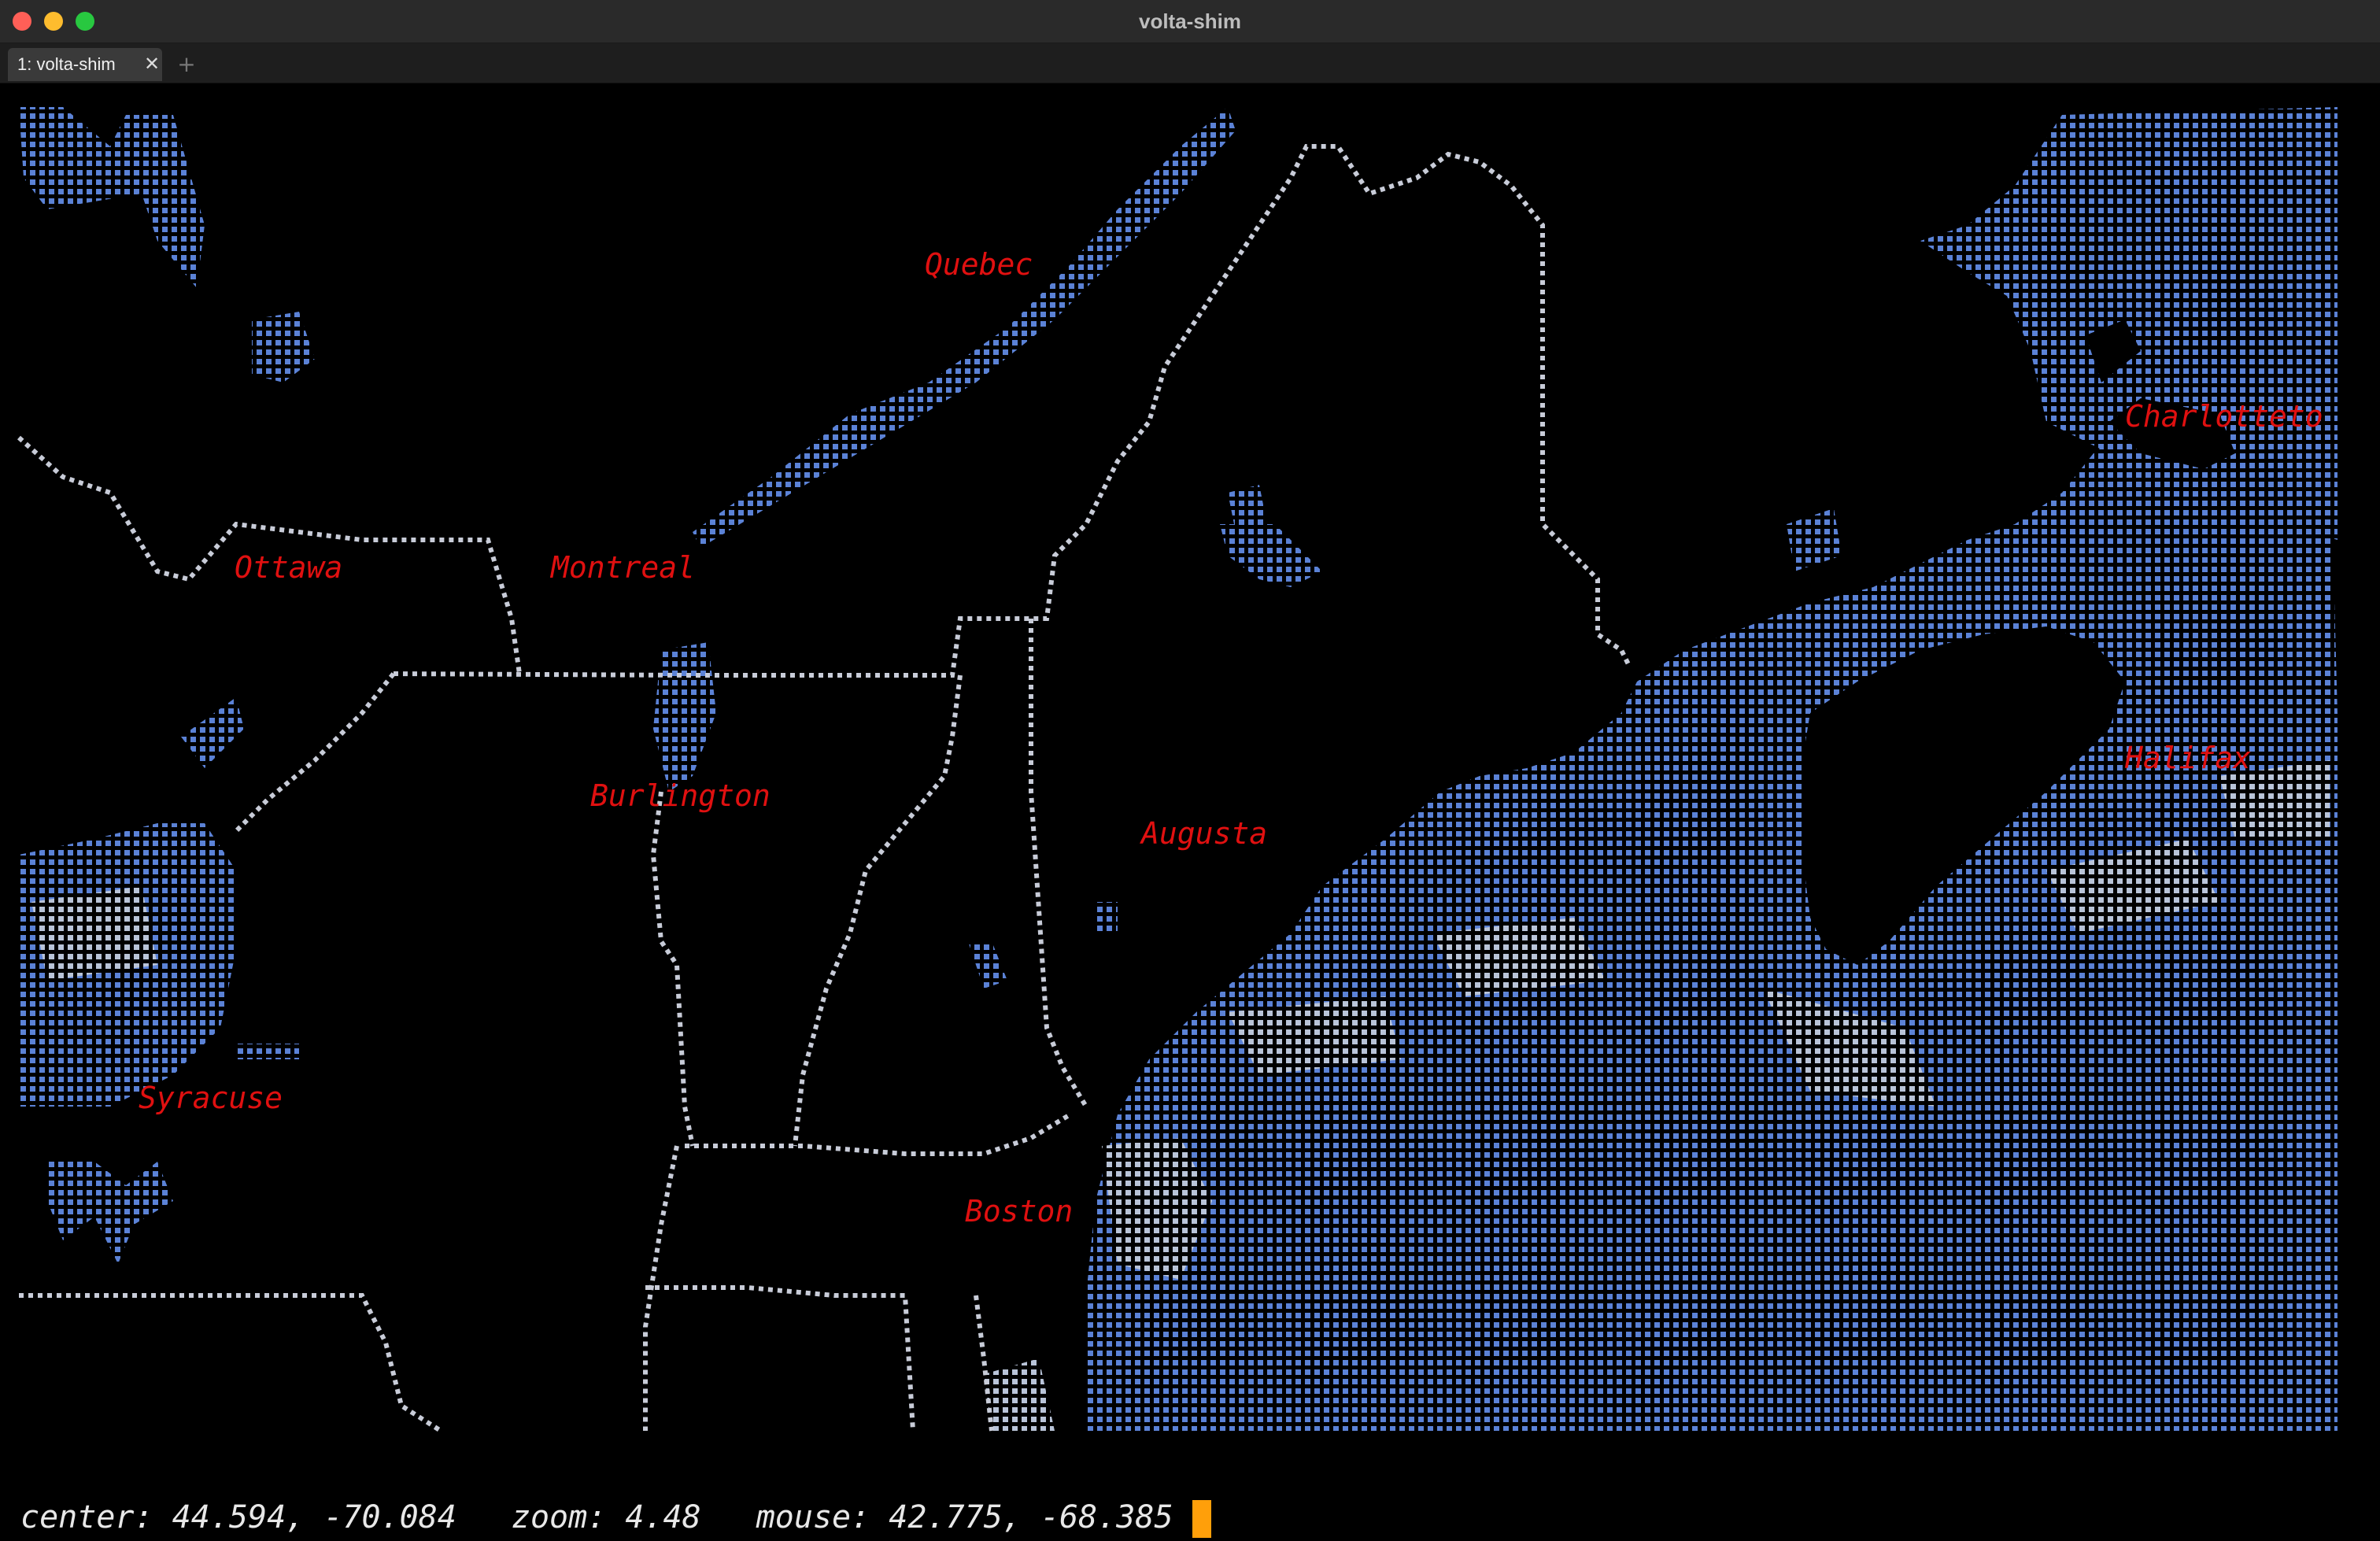  I want to click on st-lawrence, so click(965, 327).